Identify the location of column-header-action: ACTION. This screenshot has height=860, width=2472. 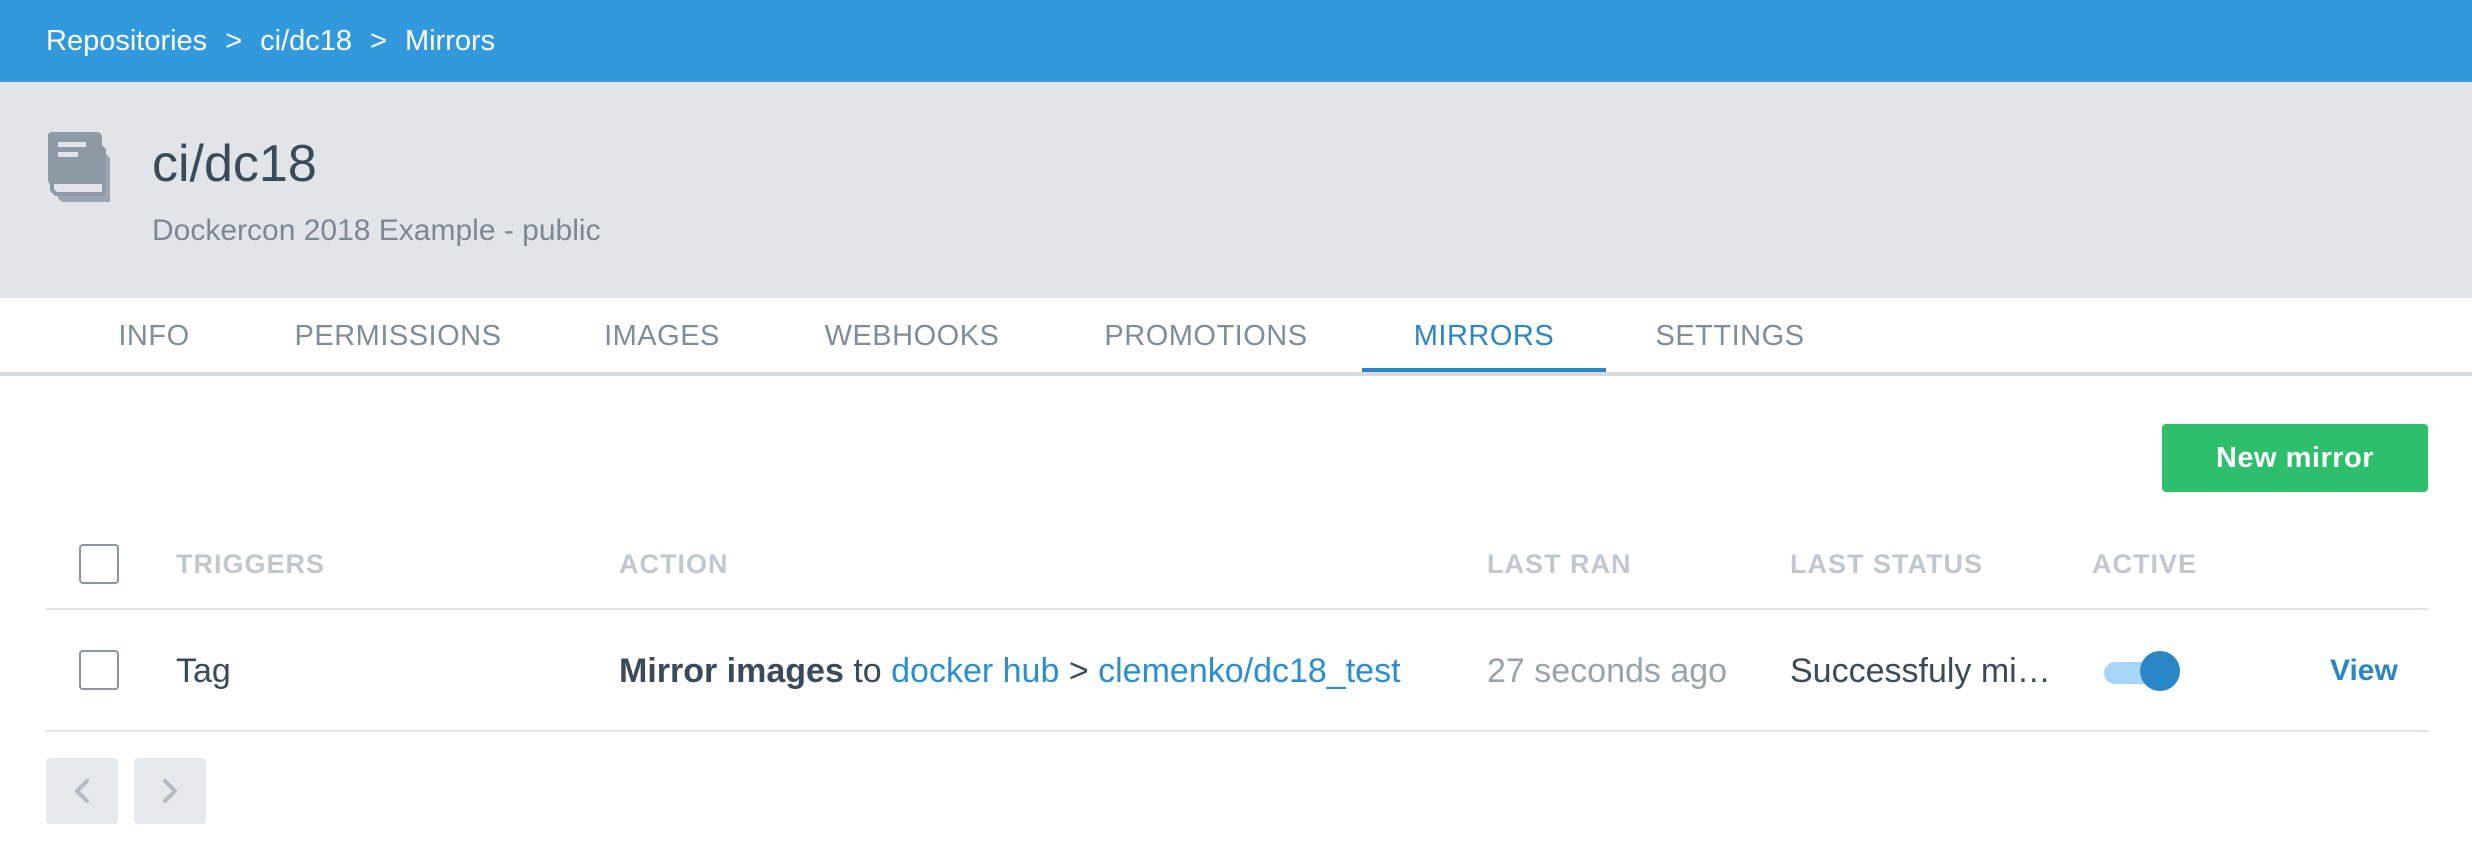
(674, 564).